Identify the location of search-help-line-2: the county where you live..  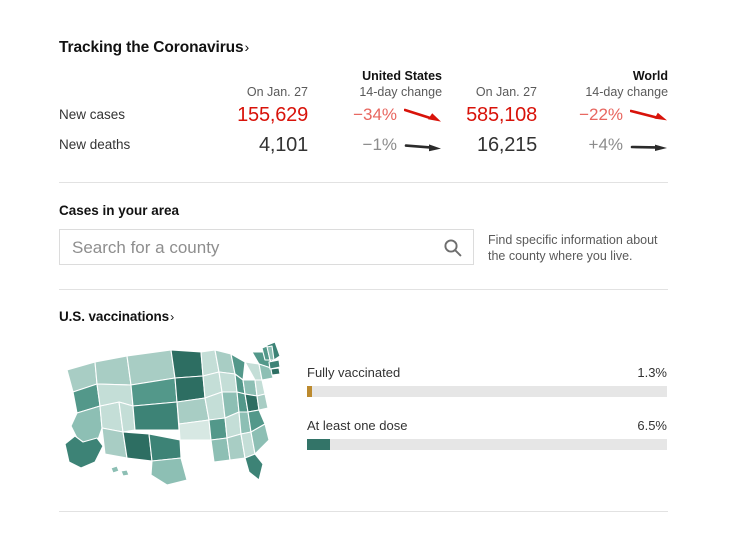
(560, 256).